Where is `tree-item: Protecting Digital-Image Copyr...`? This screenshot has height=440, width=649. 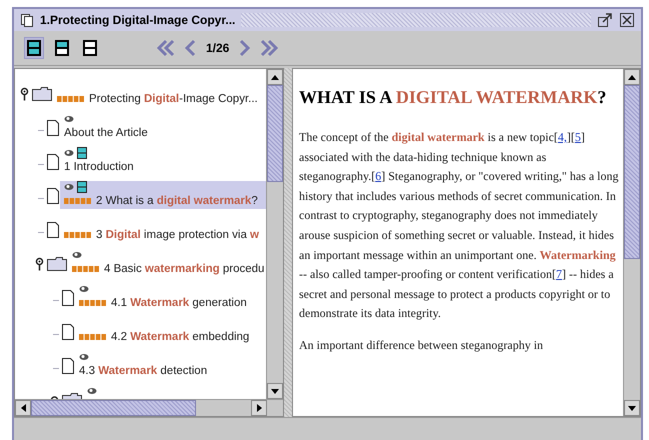 tree-item: Protecting Digital-Image Copyr... is located at coordinates (159, 93).